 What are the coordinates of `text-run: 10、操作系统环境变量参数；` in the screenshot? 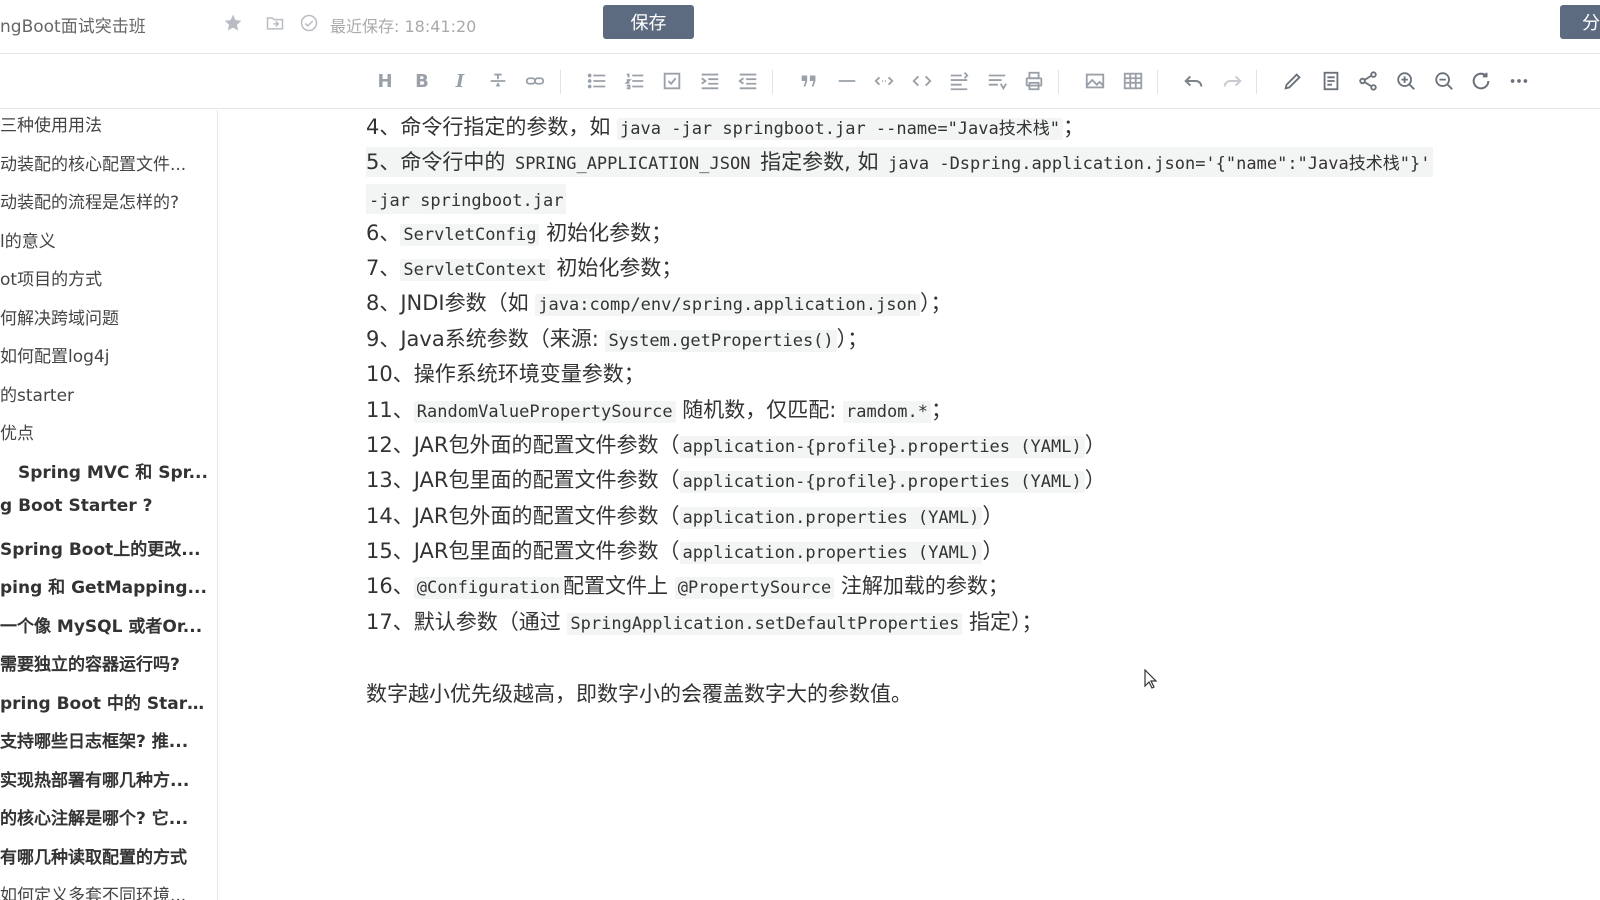 It's located at (505, 374).